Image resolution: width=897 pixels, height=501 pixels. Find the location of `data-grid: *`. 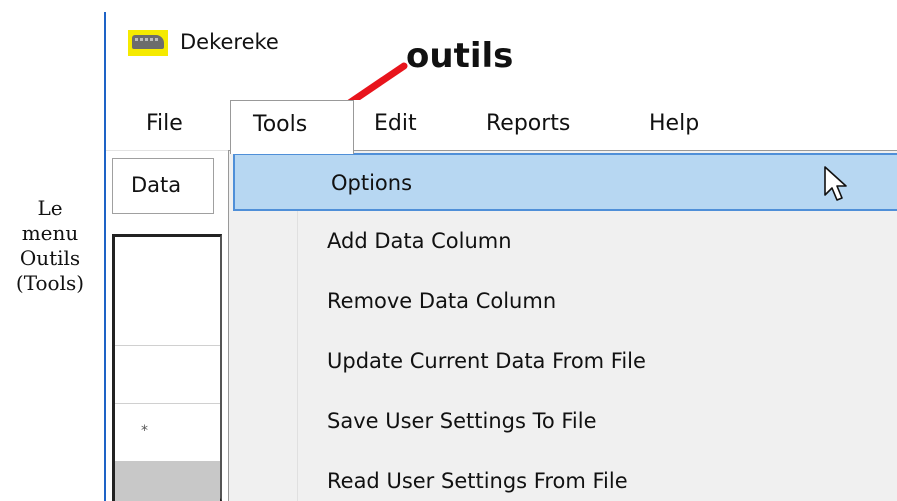

data-grid: * is located at coordinates (167, 367).